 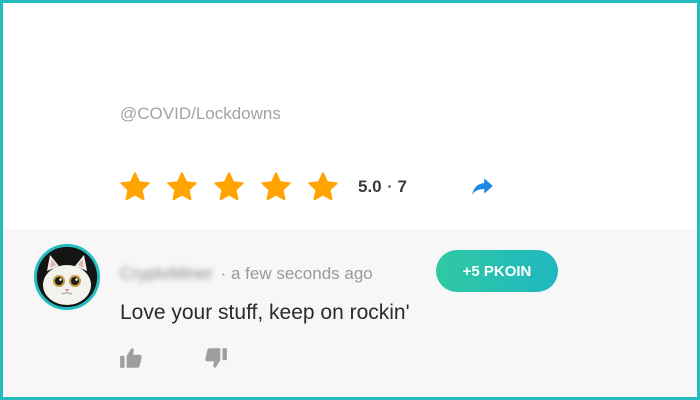 What do you see at coordinates (497, 271) in the screenshot?
I see `reward-badge-button: +5 PKOIN` at bounding box center [497, 271].